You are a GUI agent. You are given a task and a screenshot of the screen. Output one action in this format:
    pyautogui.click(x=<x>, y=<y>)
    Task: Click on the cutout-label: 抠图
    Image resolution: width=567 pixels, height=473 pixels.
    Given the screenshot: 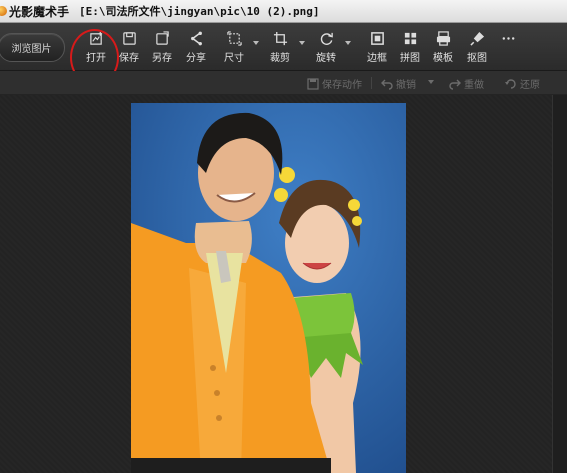 What is the action you would take?
    pyautogui.click(x=477, y=58)
    